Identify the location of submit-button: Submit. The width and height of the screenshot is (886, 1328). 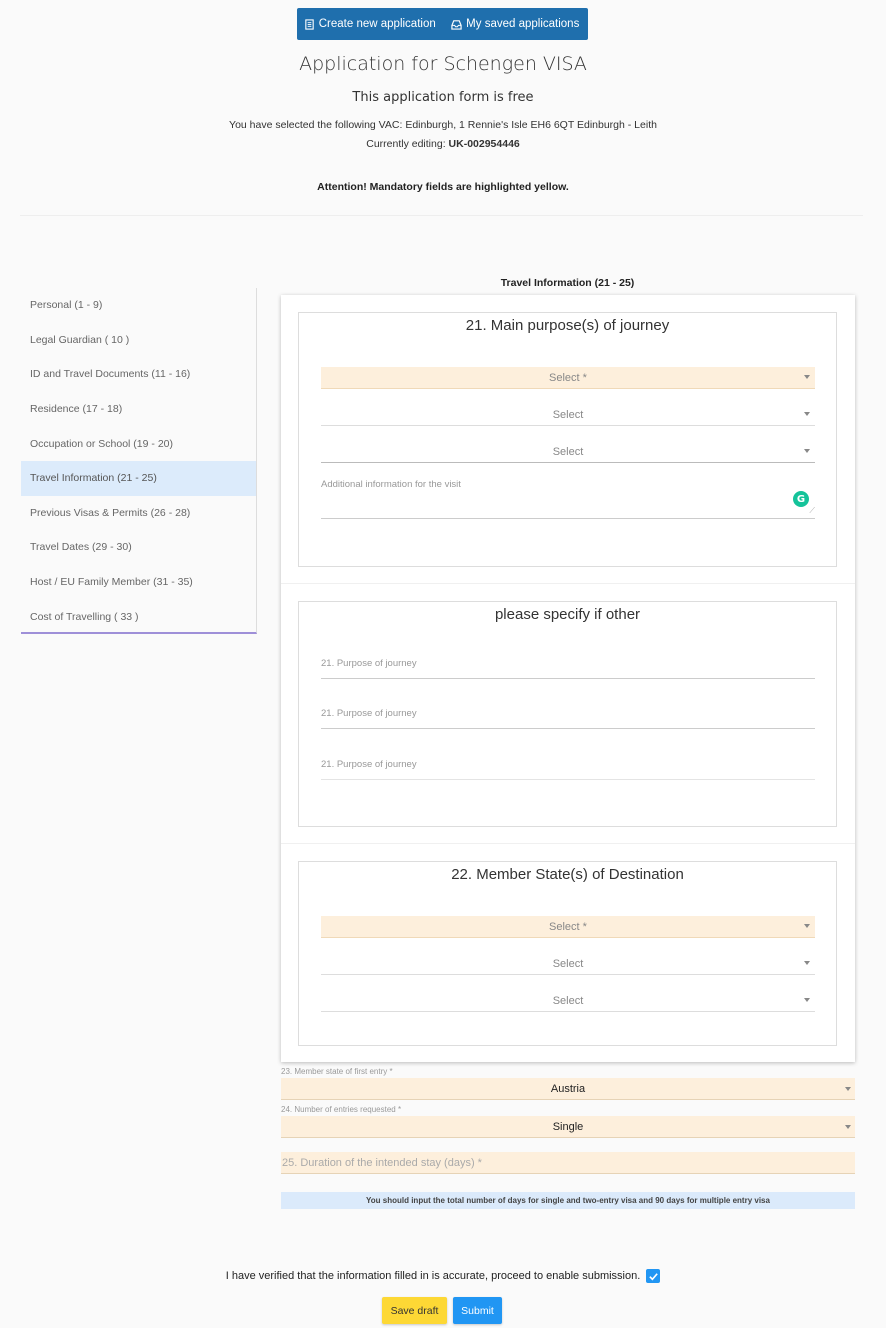
(477, 1310).